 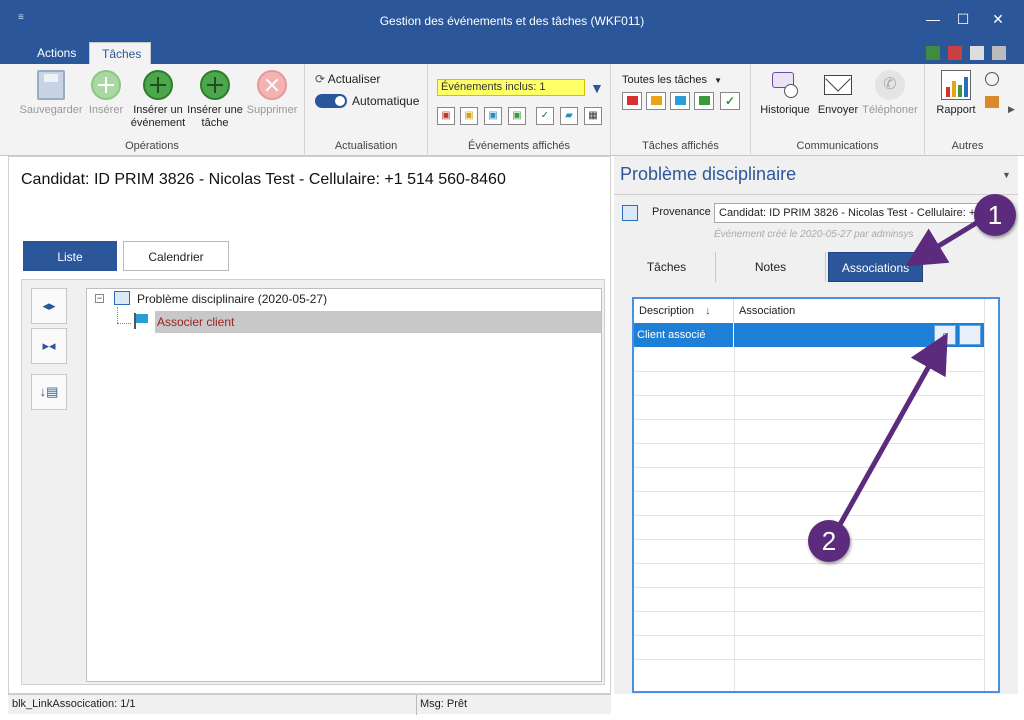 I want to click on annotation-arrows, so click(x=907, y=374).